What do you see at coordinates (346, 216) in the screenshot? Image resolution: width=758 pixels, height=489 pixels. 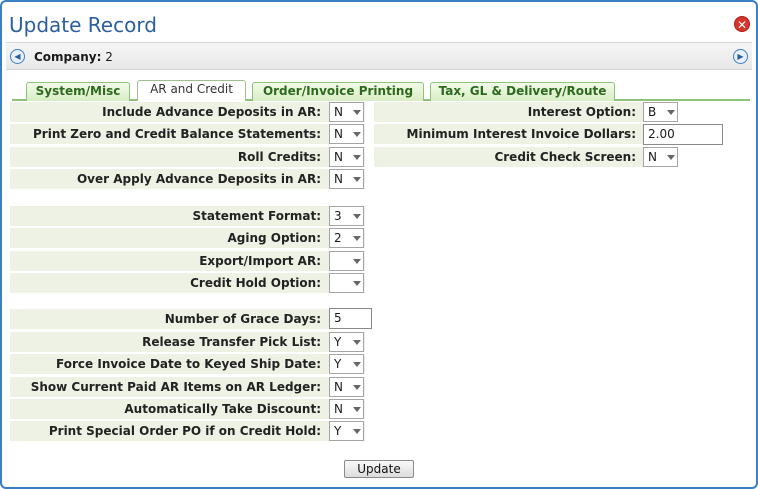 I see `statement-format-select: 3` at bounding box center [346, 216].